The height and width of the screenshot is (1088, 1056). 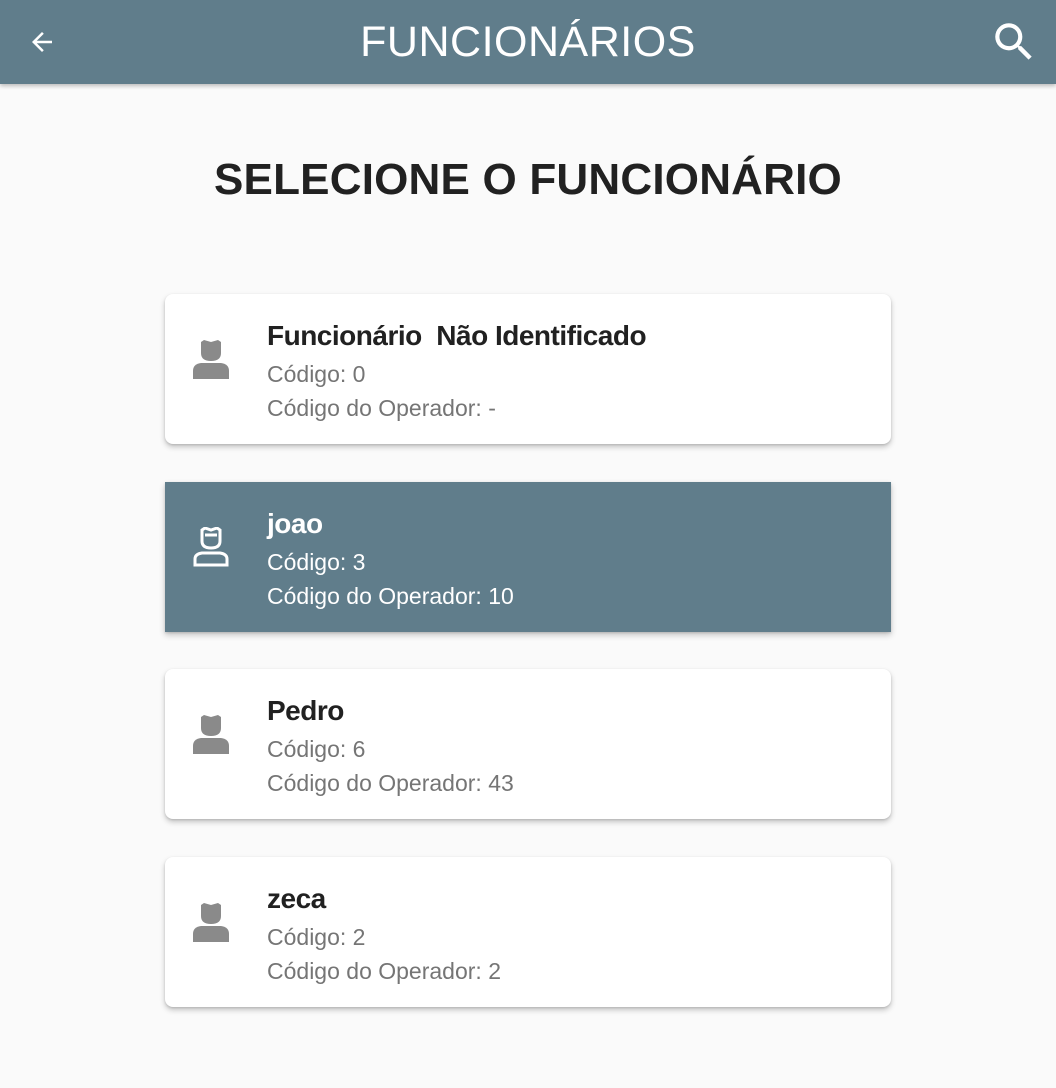 What do you see at coordinates (390, 595) in the screenshot?
I see `employee-operator-code: Código do Operador: 10` at bounding box center [390, 595].